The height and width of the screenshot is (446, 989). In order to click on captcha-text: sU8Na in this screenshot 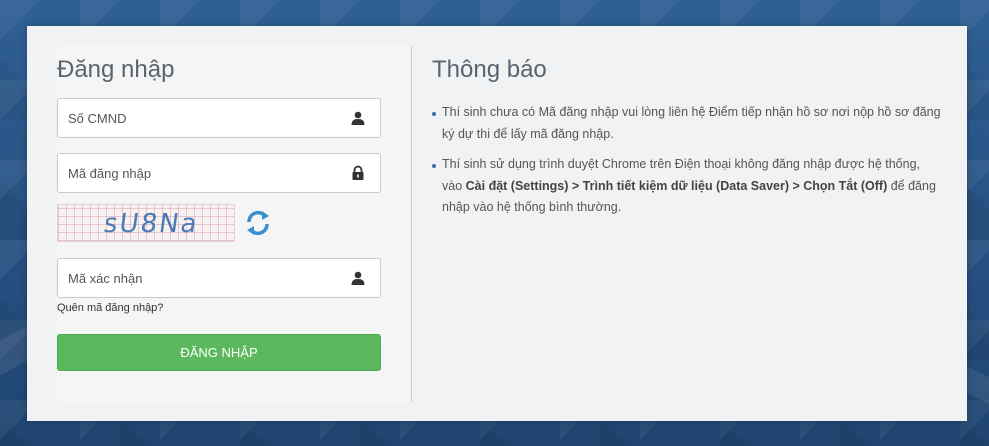, I will do `click(151, 224)`.